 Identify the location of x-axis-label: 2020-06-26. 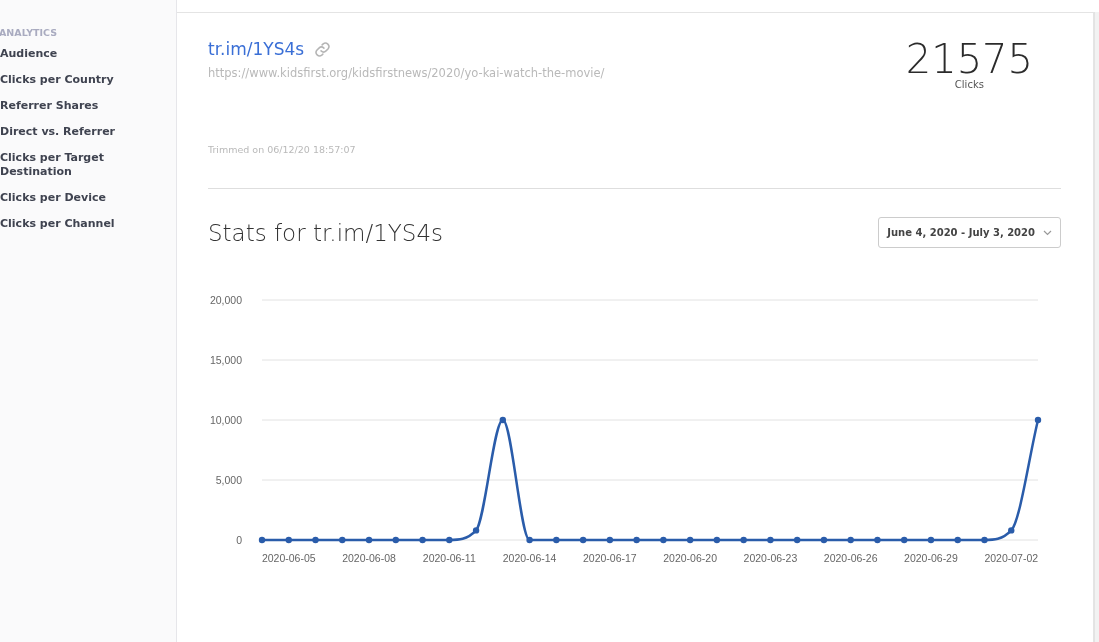
(850, 558).